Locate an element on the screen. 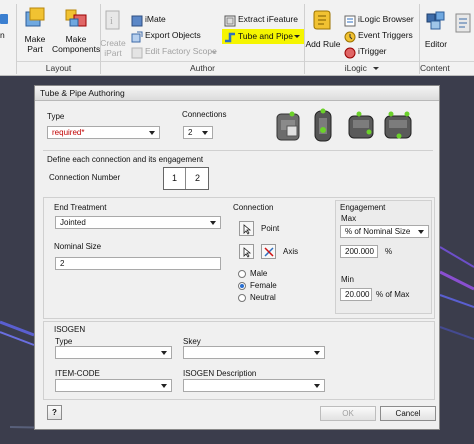 Image resolution: width=474 pixels, height=444 pixels. divider is located at coordinates (238, 150).